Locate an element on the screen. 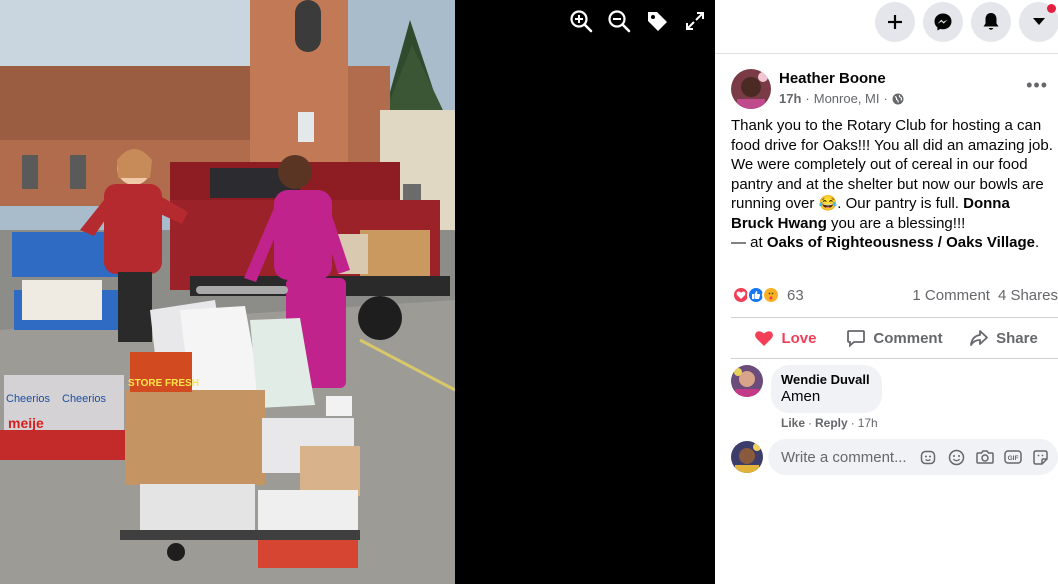 The height and width of the screenshot is (584, 1058). author-name: Heather Boone is located at coordinates (832, 78).